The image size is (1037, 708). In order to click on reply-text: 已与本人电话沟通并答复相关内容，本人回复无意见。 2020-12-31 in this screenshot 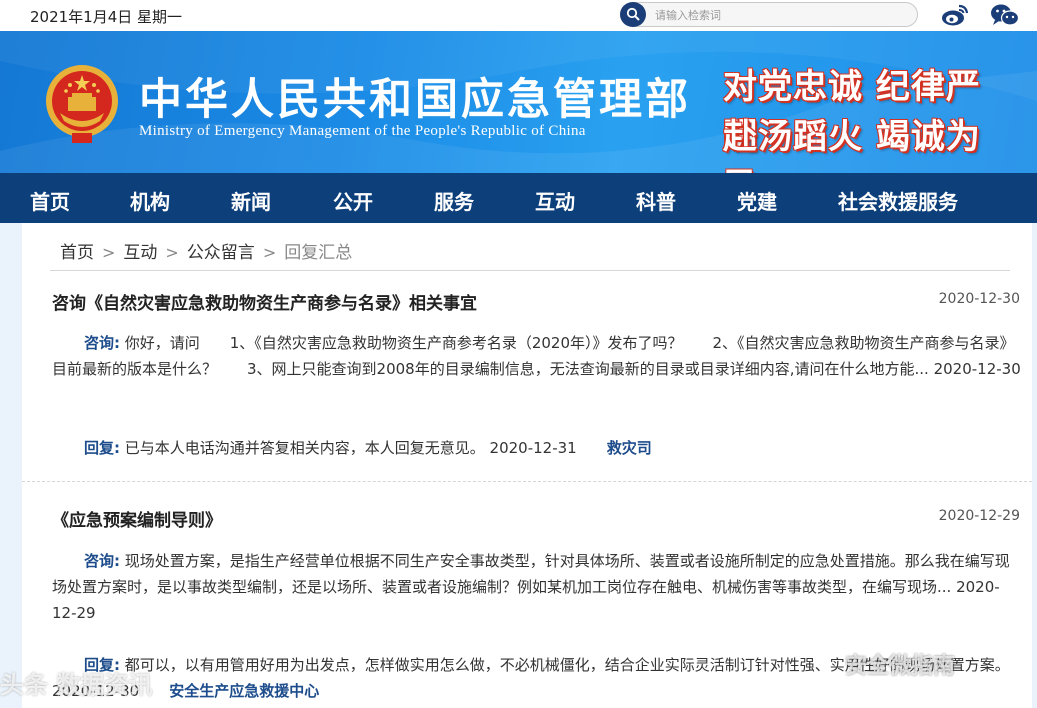, I will do `click(348, 448)`.